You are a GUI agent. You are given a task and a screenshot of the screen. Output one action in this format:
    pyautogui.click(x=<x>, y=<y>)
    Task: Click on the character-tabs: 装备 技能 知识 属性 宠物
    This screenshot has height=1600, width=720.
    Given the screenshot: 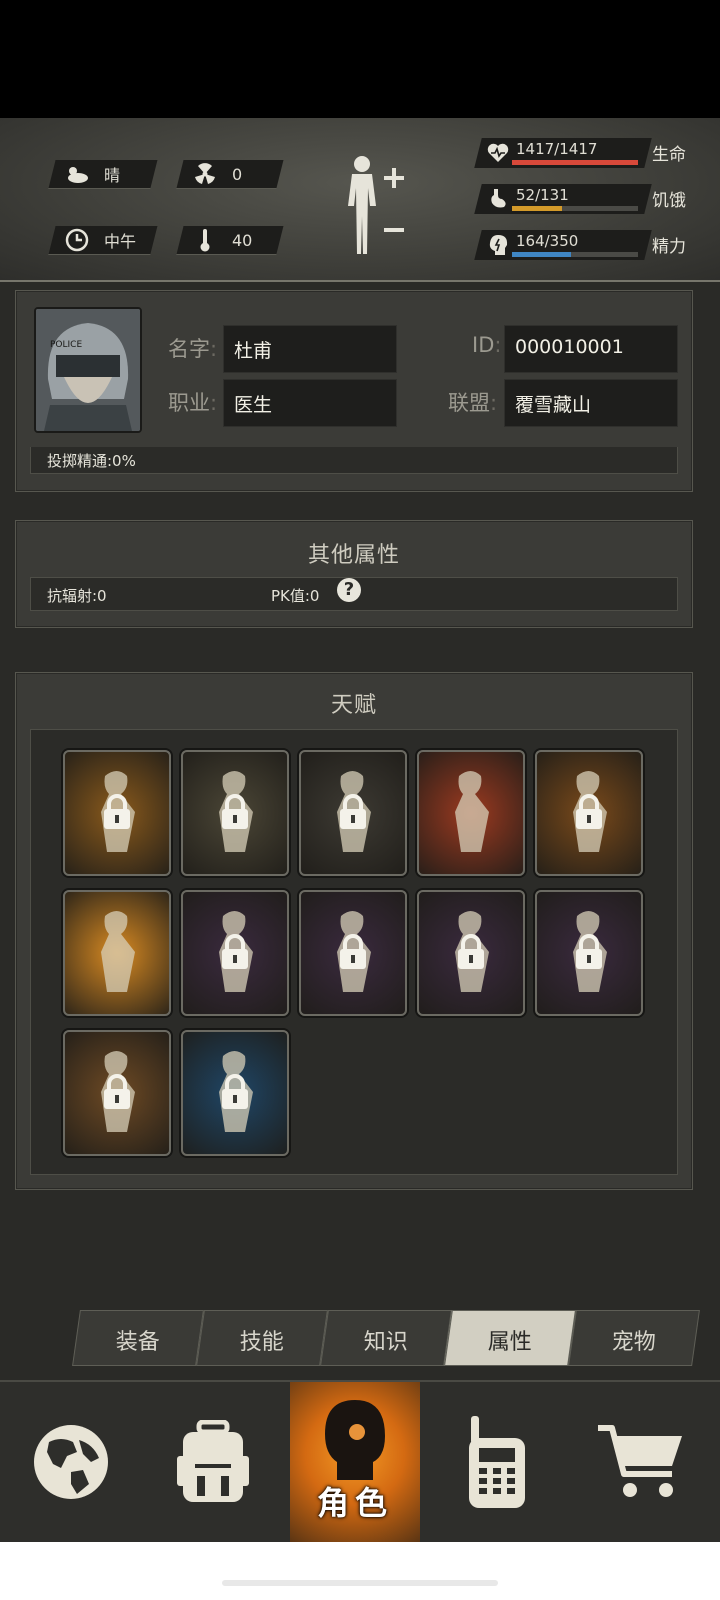 What is the action you would take?
    pyautogui.click(x=385, y=1338)
    